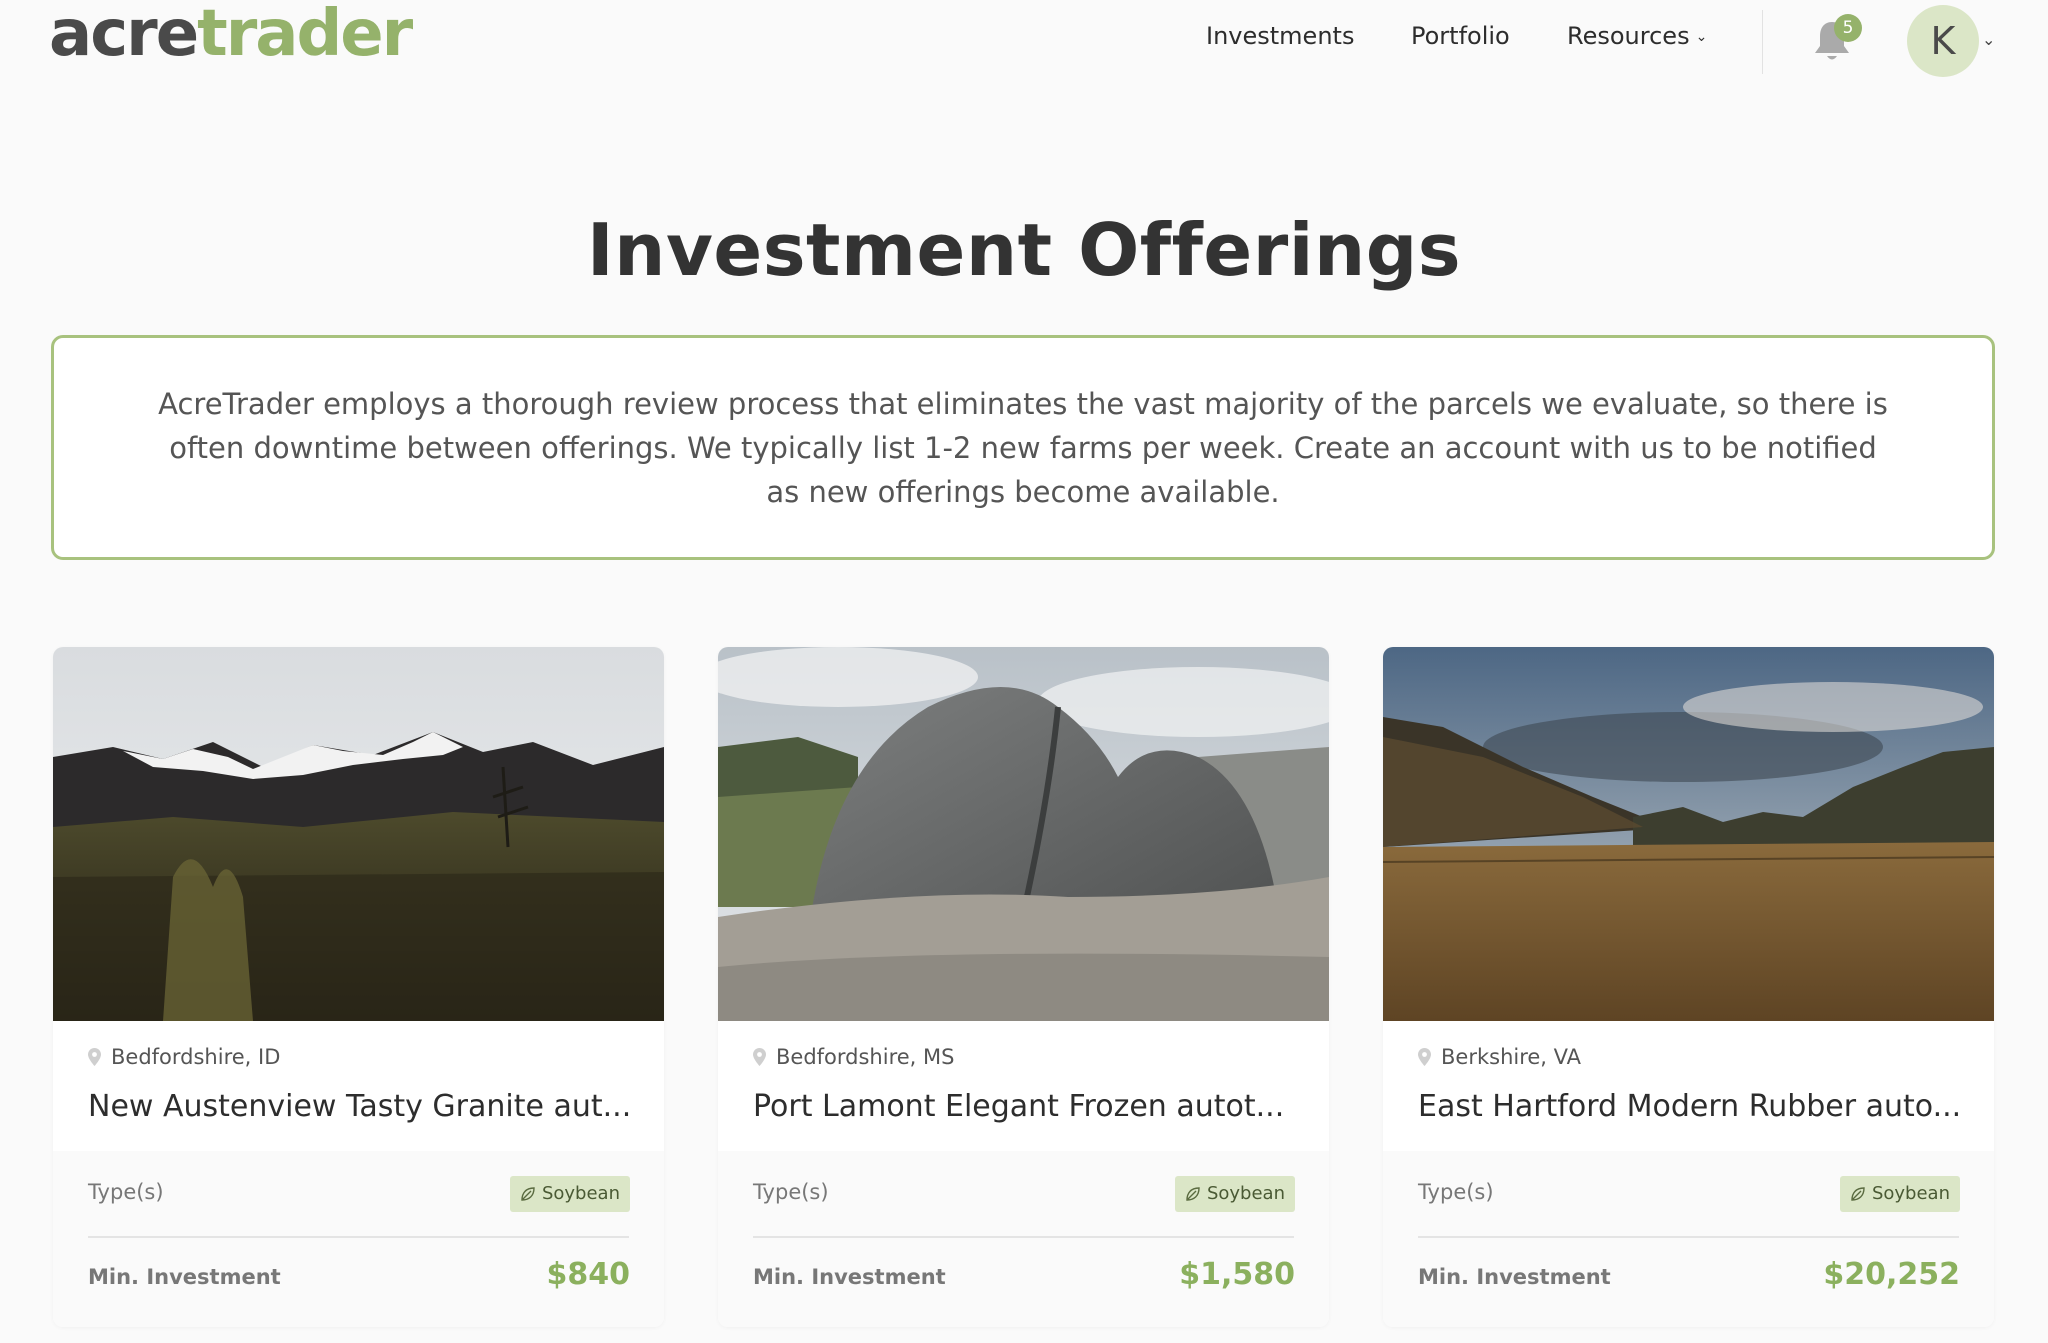 The height and width of the screenshot is (1343, 2048). I want to click on min-investment-value: $1,580, so click(1237, 1274).